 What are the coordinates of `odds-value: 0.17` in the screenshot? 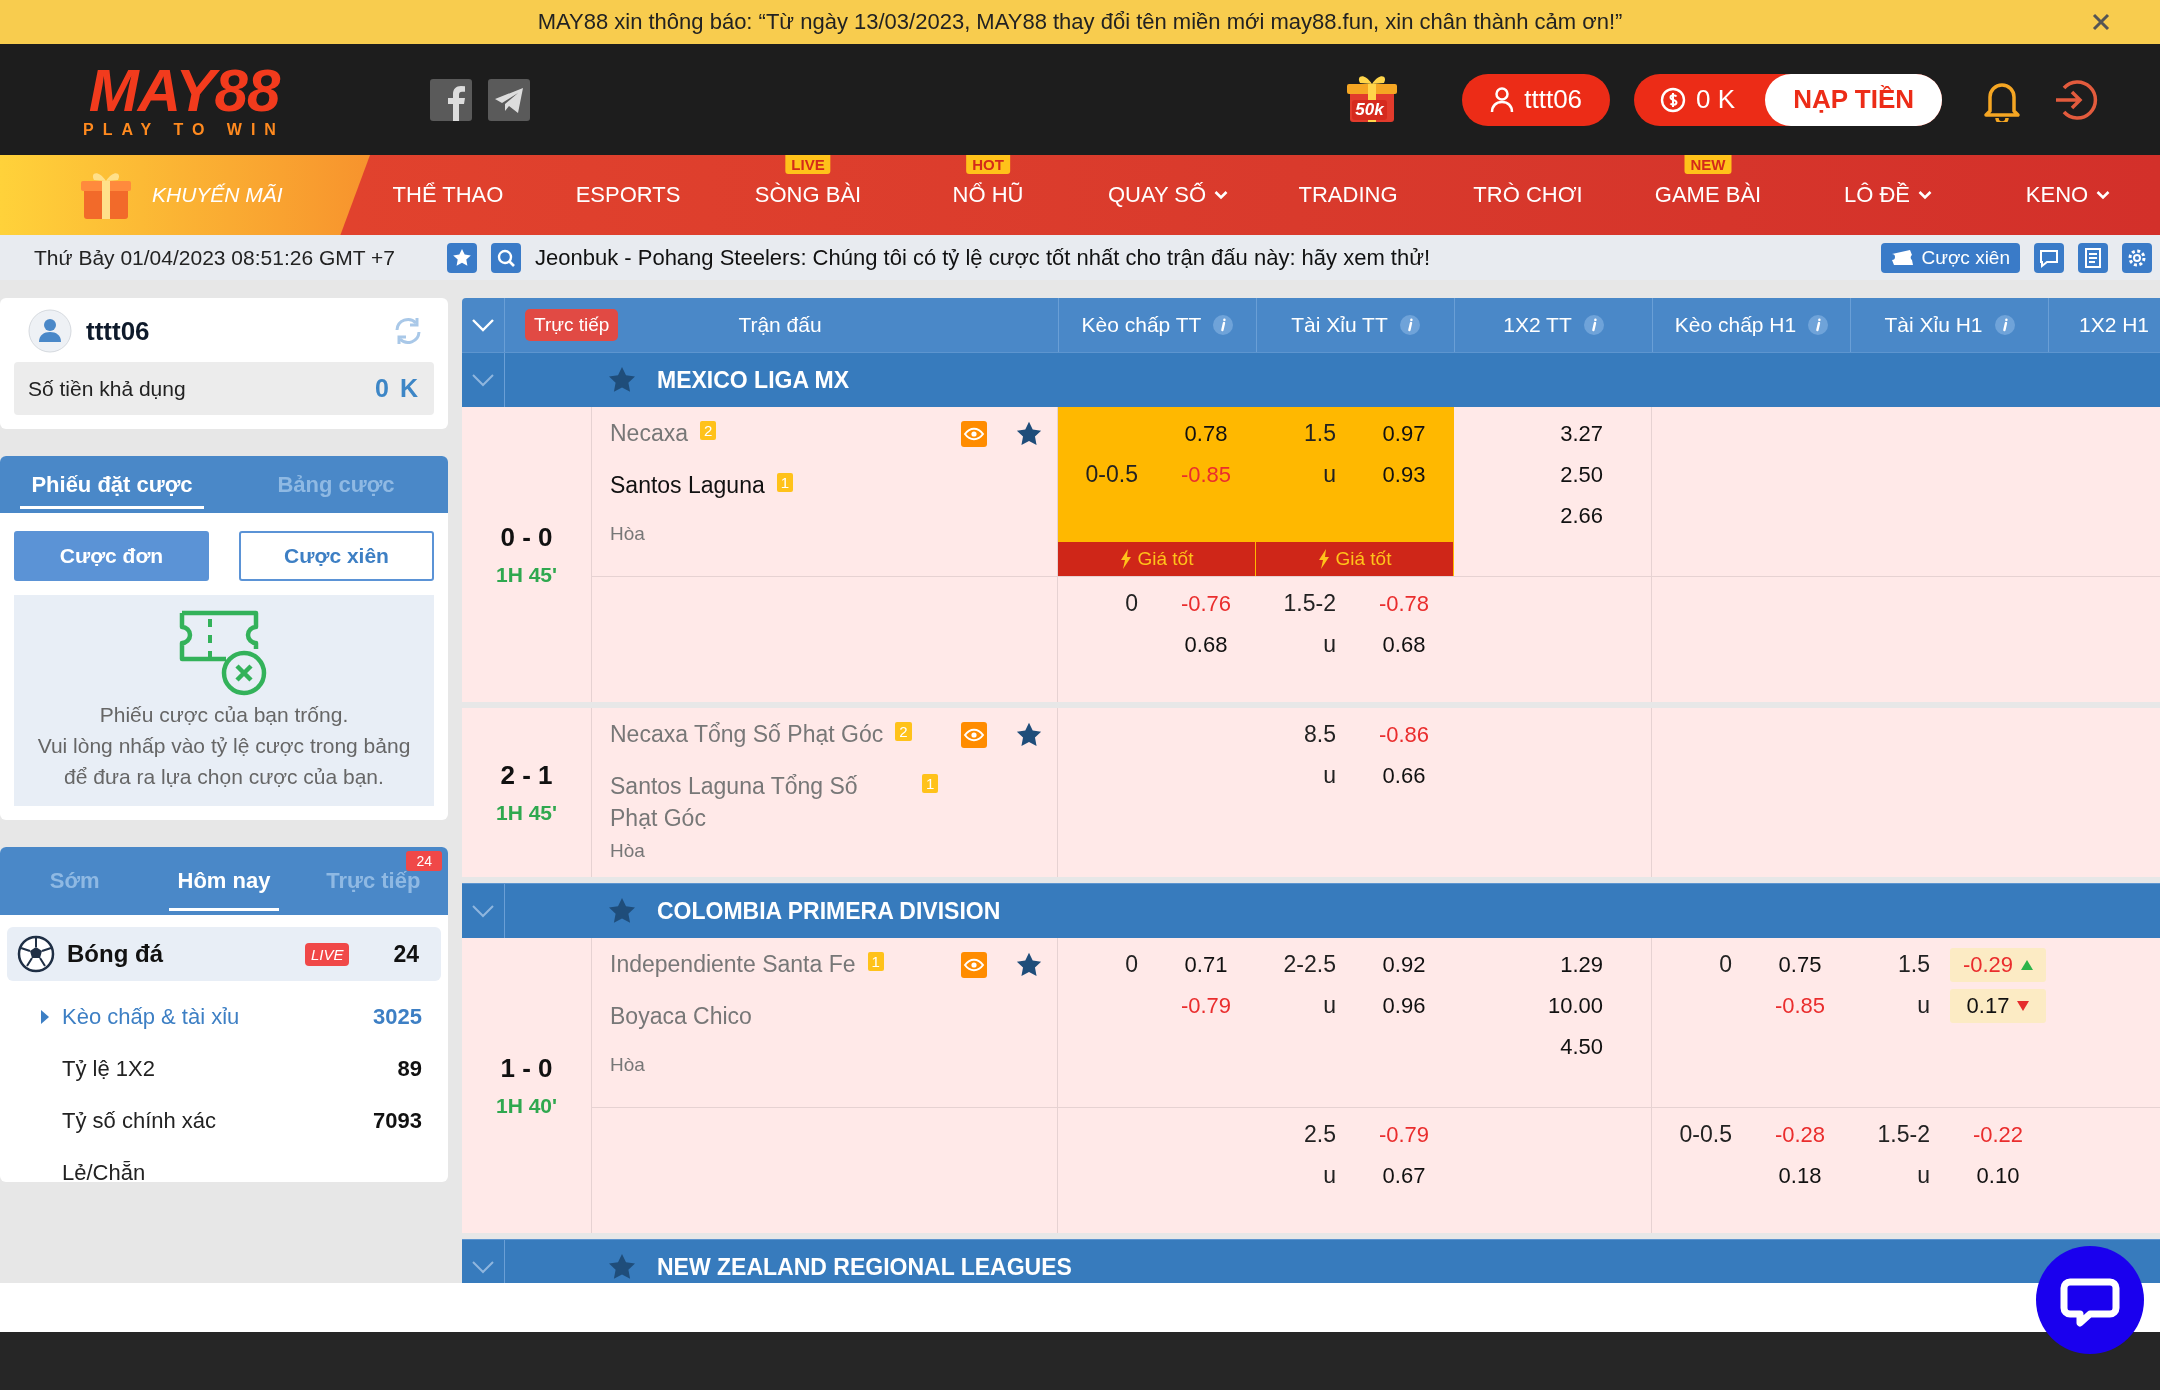 It's located at (1998, 1005).